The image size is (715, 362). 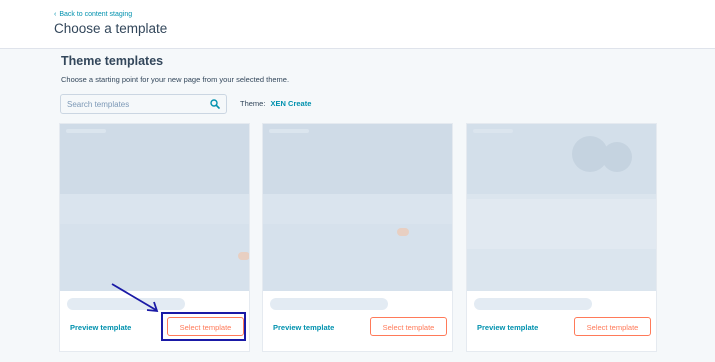 I want to click on page-title: Choose a template, so click(x=111, y=28).